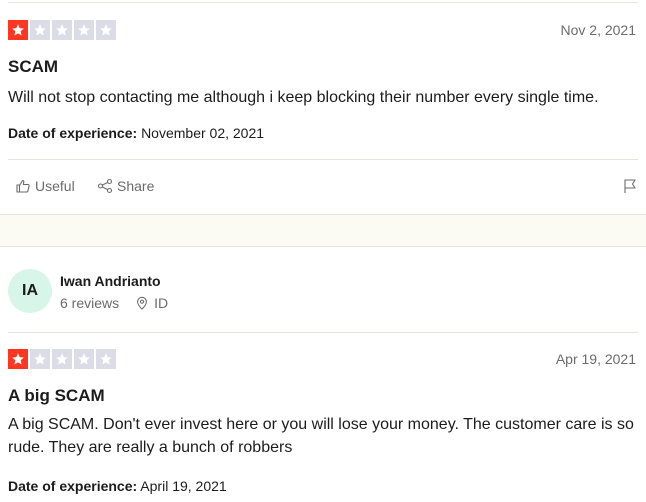 This screenshot has width=646, height=502. I want to click on date-of-experience: Date of experience: November 02, 2021, so click(136, 133).